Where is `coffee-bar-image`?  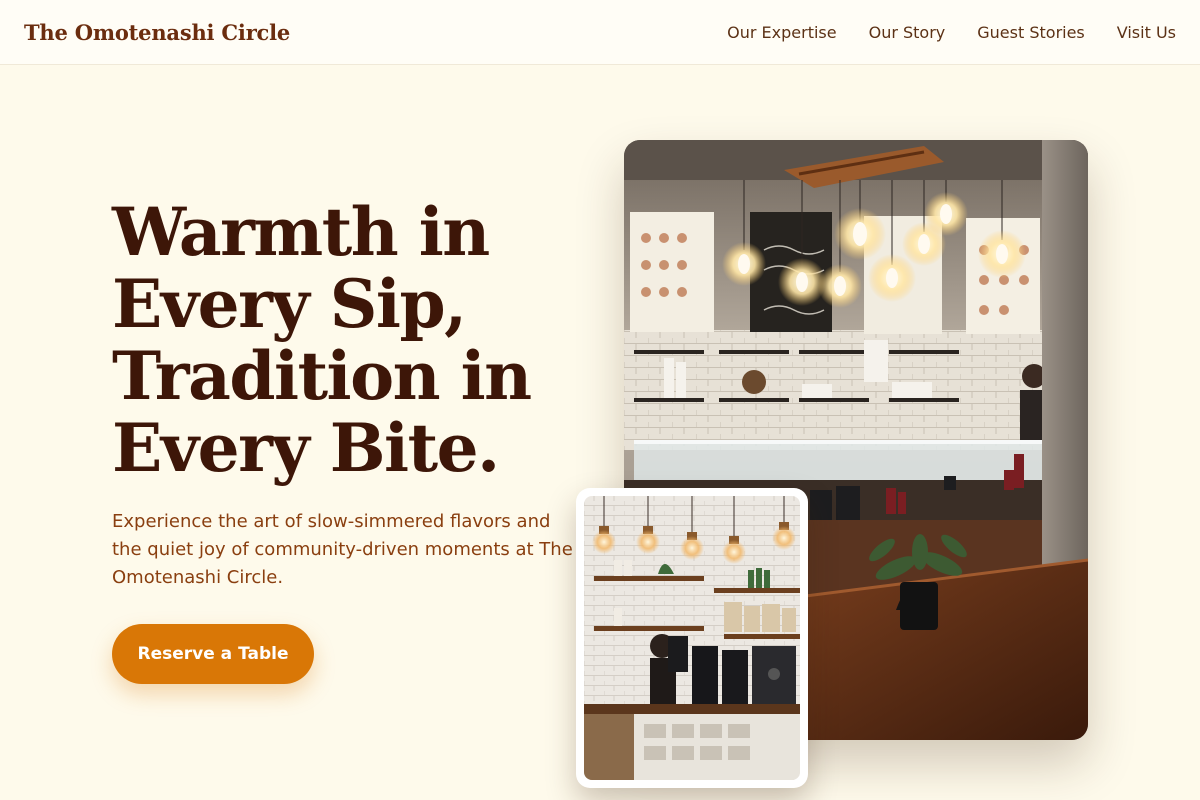 coffee-bar-image is located at coordinates (692, 638).